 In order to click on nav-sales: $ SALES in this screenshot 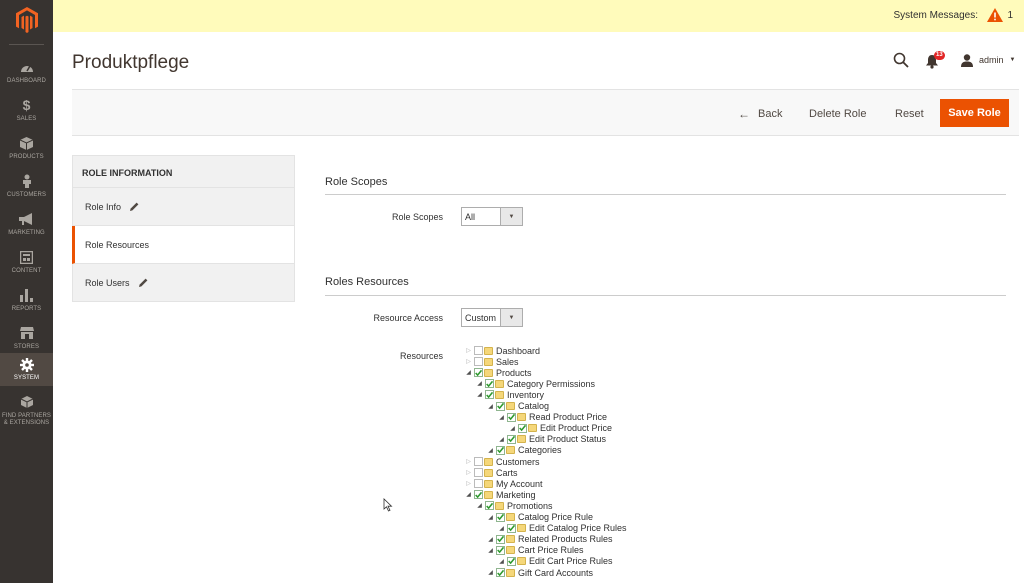, I will do `click(26, 110)`.